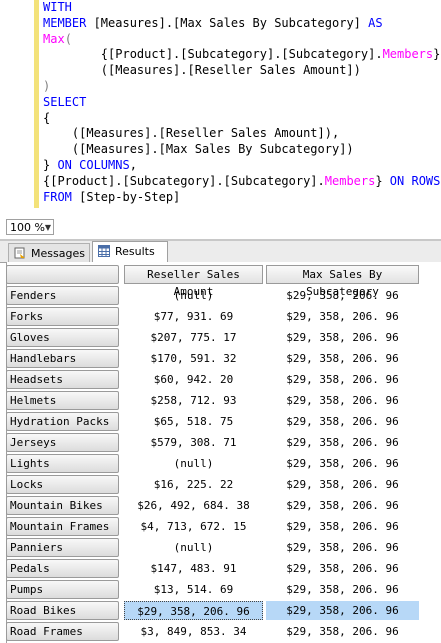 The height and width of the screenshot is (643, 441). I want to click on code-line: ([Measures].[Reseller Sales Amount]),, so click(242, 134).